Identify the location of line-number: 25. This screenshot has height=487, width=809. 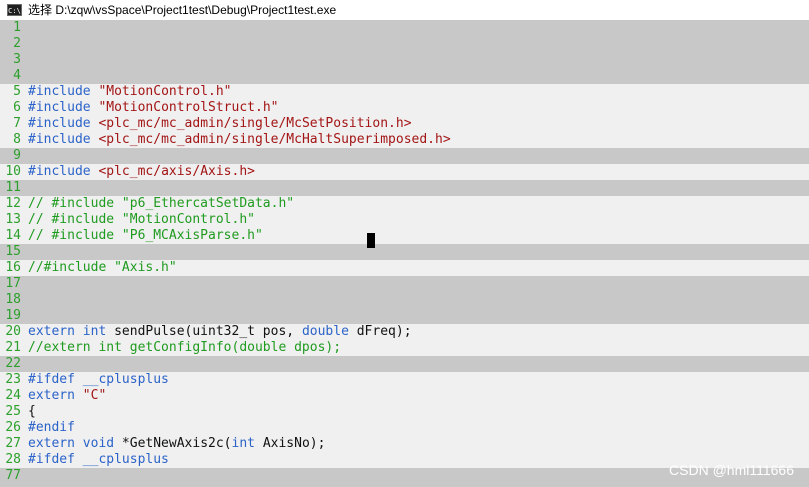
(13, 411).